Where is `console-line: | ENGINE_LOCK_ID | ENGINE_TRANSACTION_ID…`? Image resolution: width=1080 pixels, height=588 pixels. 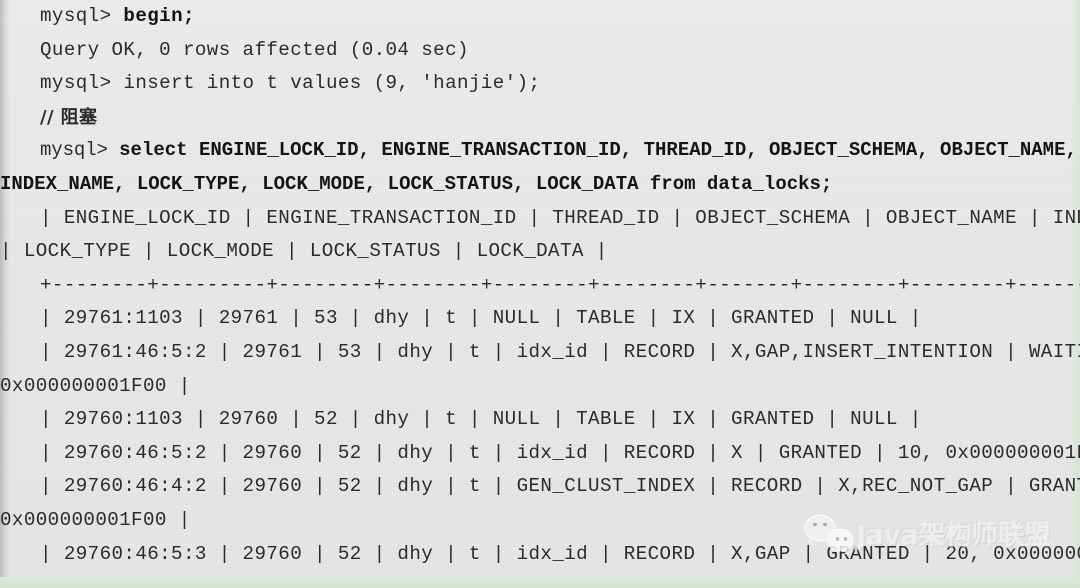
console-line: | ENGINE_LOCK_ID | ENGINE_TRANSACTION_ID… is located at coordinates (540, 219).